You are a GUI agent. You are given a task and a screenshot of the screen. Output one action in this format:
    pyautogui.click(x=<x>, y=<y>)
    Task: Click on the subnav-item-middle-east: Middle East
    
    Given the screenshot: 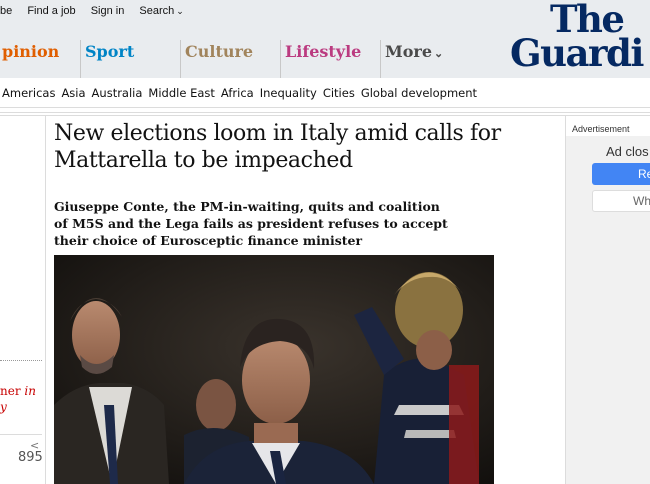 What is the action you would take?
    pyautogui.click(x=181, y=93)
    